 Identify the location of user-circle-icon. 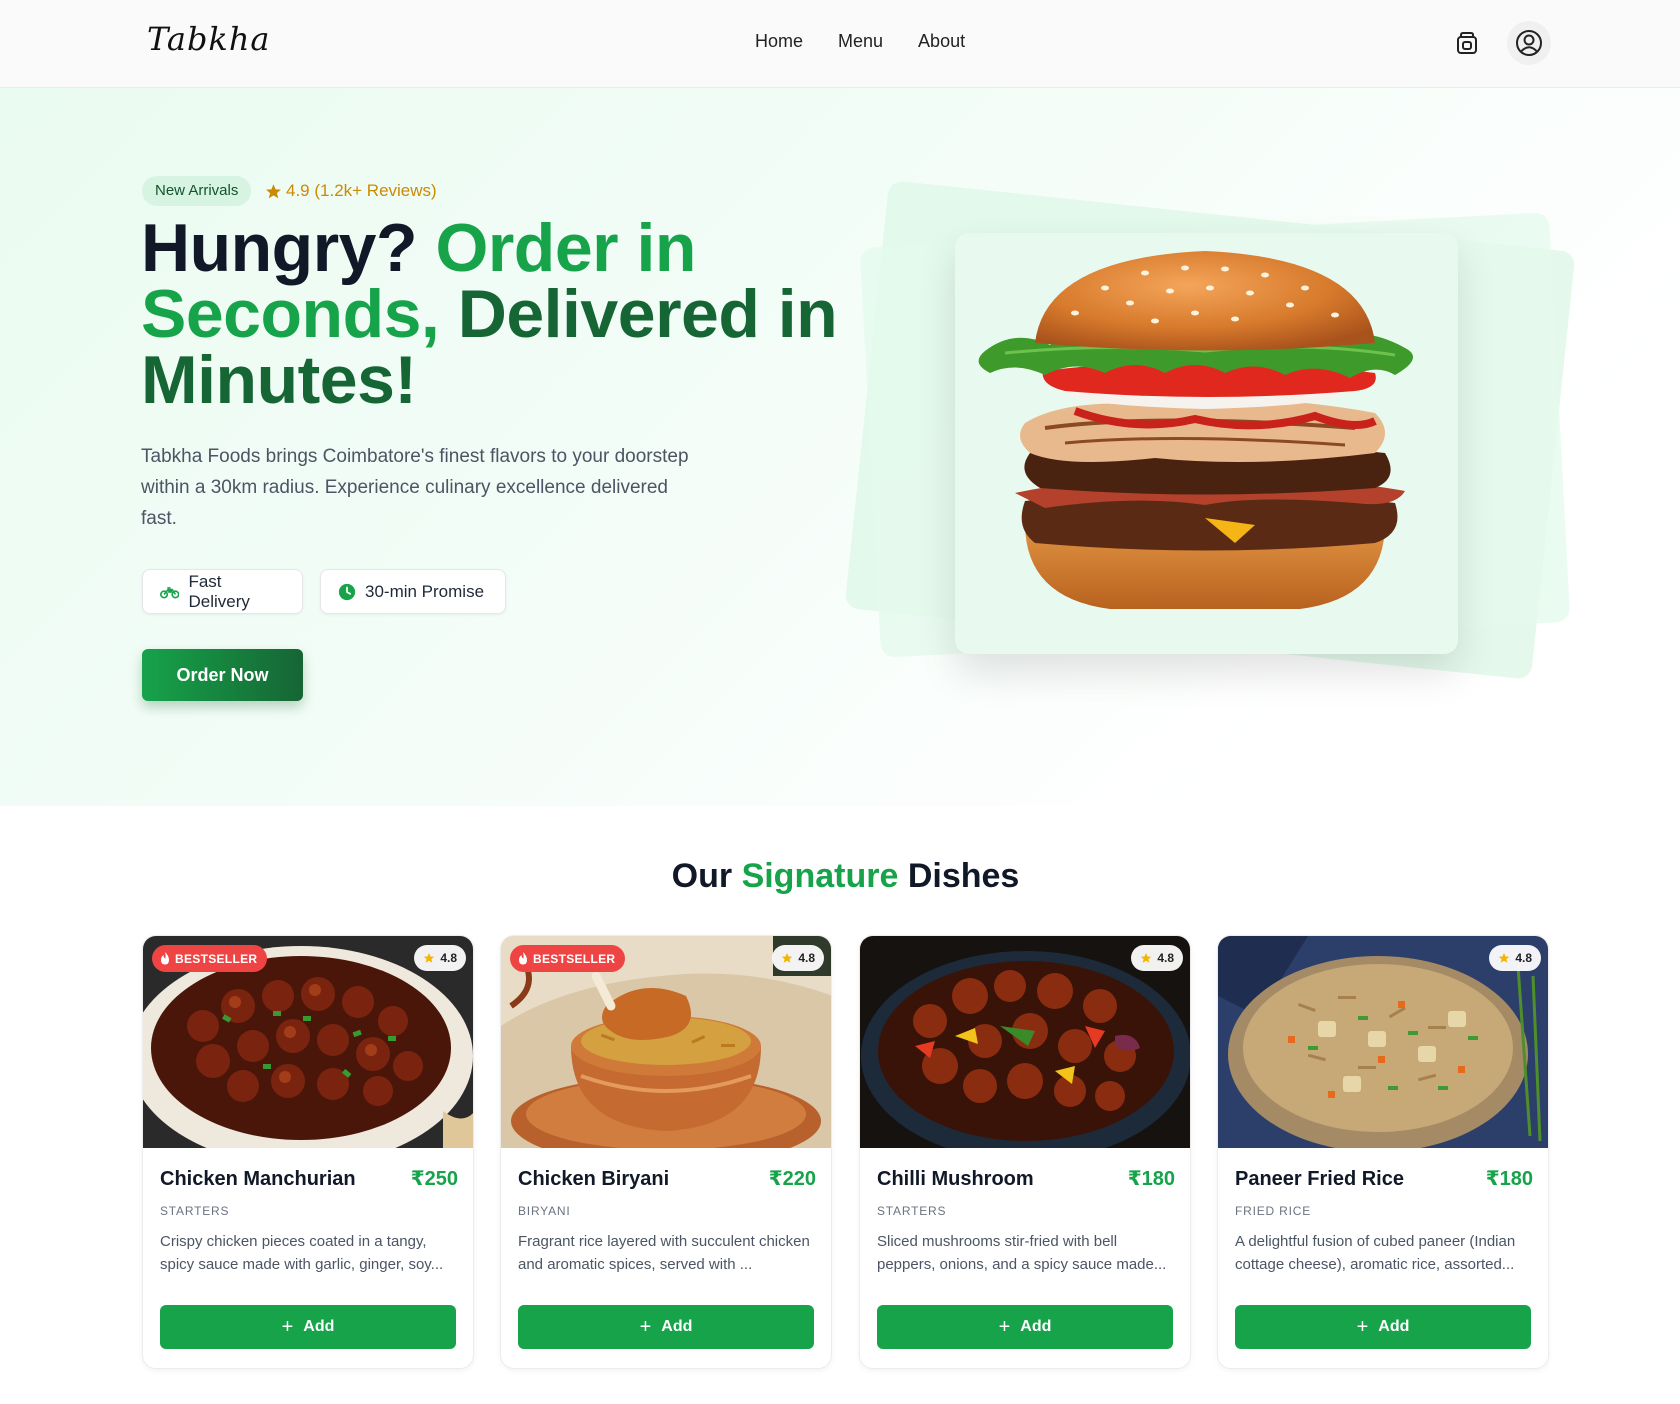
(1529, 43).